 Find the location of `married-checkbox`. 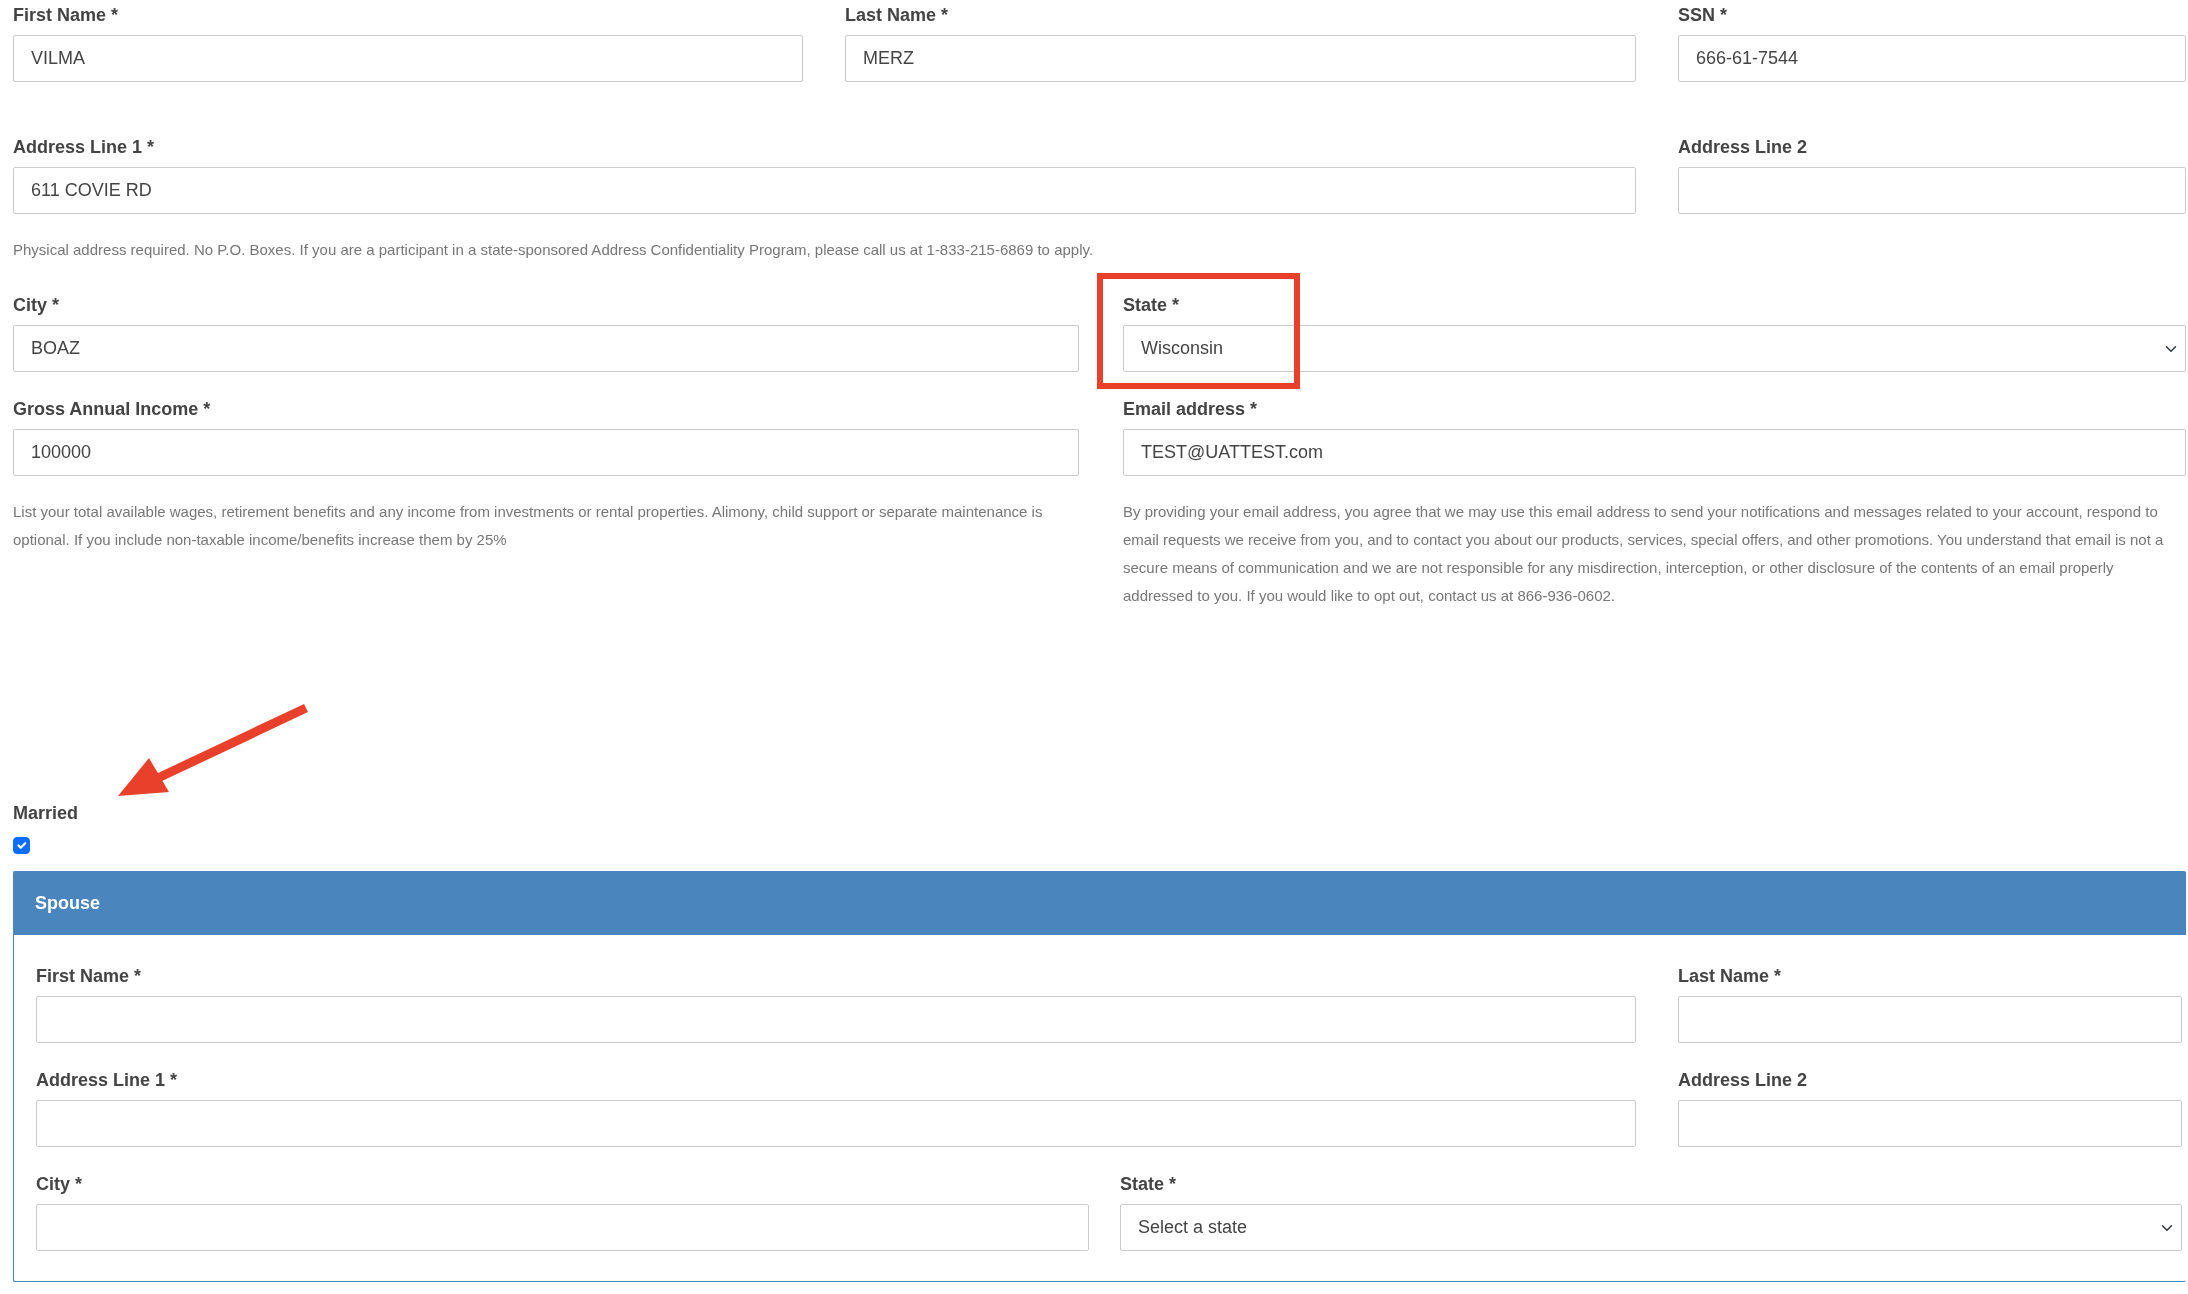

married-checkbox is located at coordinates (21, 845).